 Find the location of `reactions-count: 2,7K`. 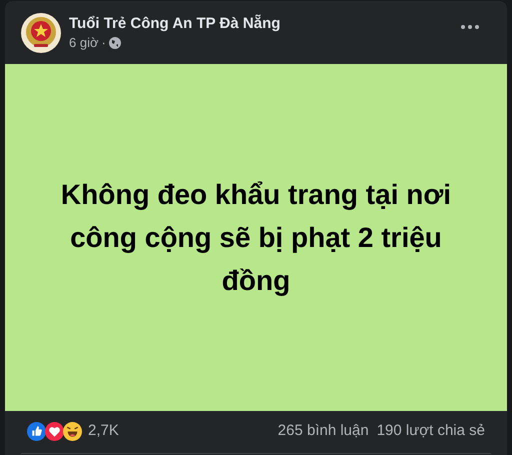

reactions-count: 2,7K is located at coordinates (103, 431).